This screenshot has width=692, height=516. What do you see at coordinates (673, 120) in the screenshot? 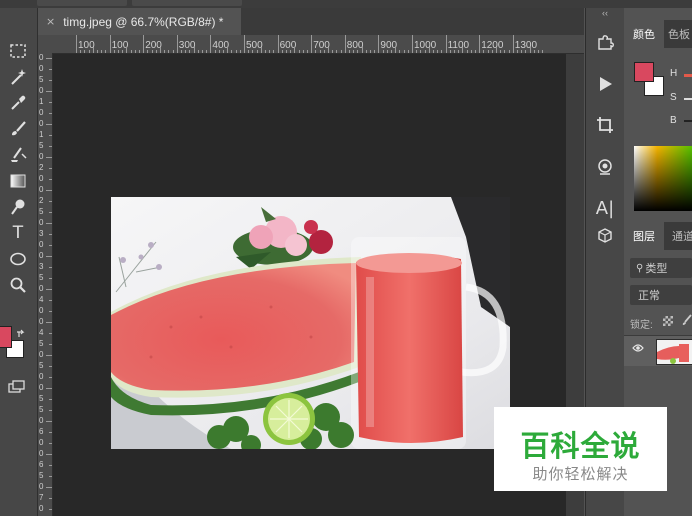
I see `brightness-label: B` at bounding box center [673, 120].